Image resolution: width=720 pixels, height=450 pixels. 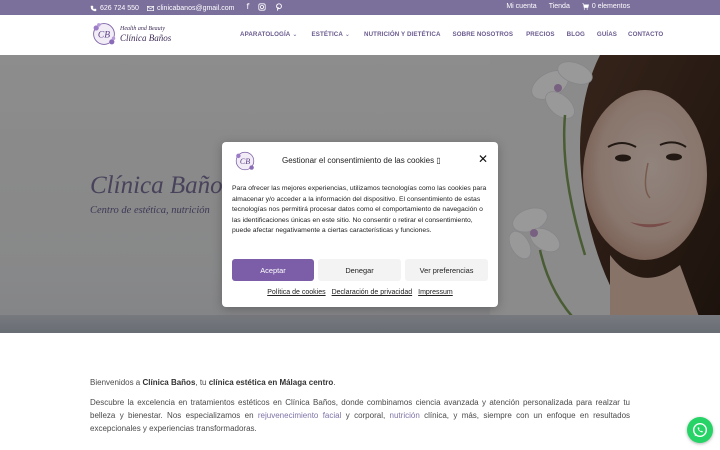 What do you see at coordinates (279, 8) in the screenshot?
I see `pinterest-icon` at bounding box center [279, 8].